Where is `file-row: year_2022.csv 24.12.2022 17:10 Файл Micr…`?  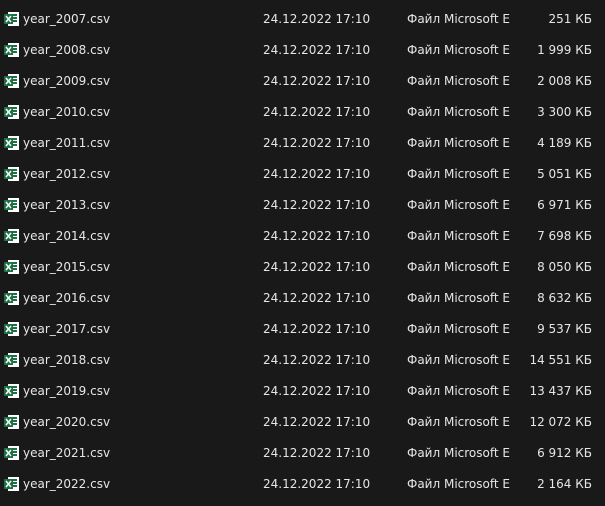
file-row: year_2022.csv 24.12.2022 17:10 Файл Micr… is located at coordinates (302, 484).